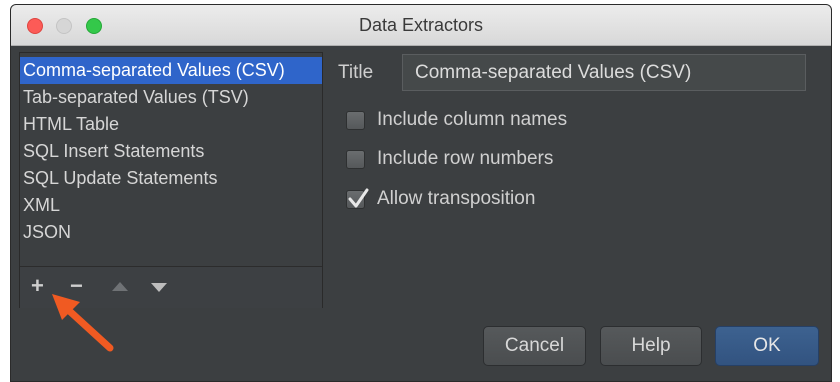 Image resolution: width=840 pixels, height=382 pixels. Describe the element at coordinates (534, 346) in the screenshot. I see `cancel-button: Cancel` at that location.